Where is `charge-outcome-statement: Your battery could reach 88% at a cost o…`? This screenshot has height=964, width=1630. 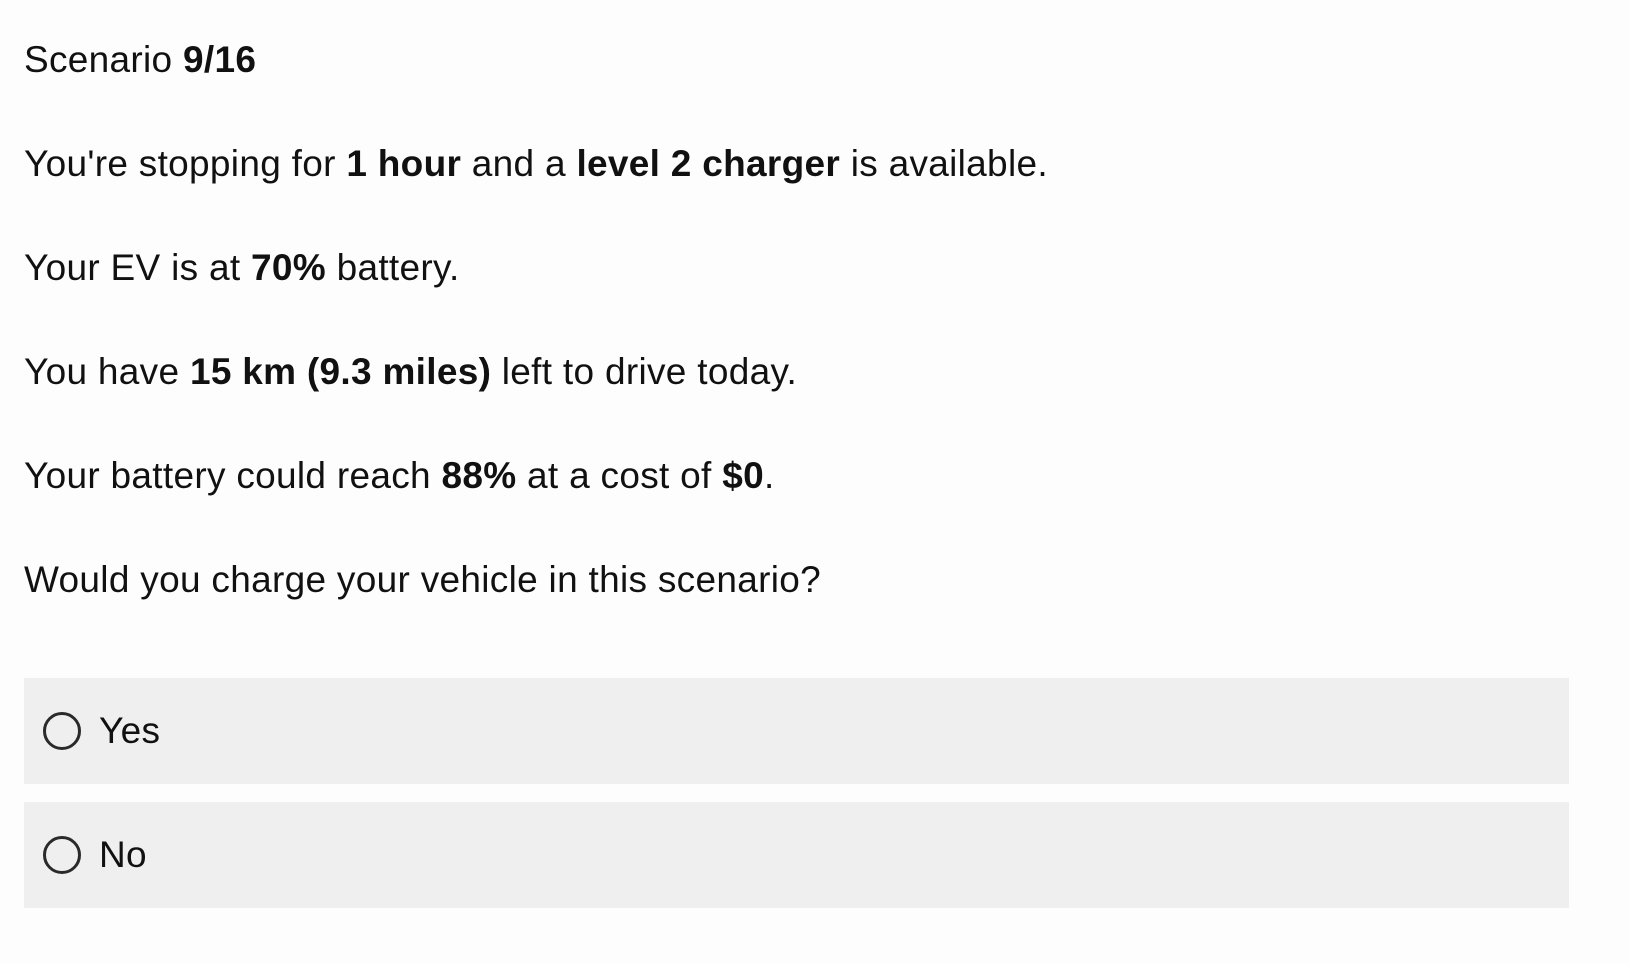 charge-outcome-statement: Your battery could reach 88% at a cost o… is located at coordinates (399, 476).